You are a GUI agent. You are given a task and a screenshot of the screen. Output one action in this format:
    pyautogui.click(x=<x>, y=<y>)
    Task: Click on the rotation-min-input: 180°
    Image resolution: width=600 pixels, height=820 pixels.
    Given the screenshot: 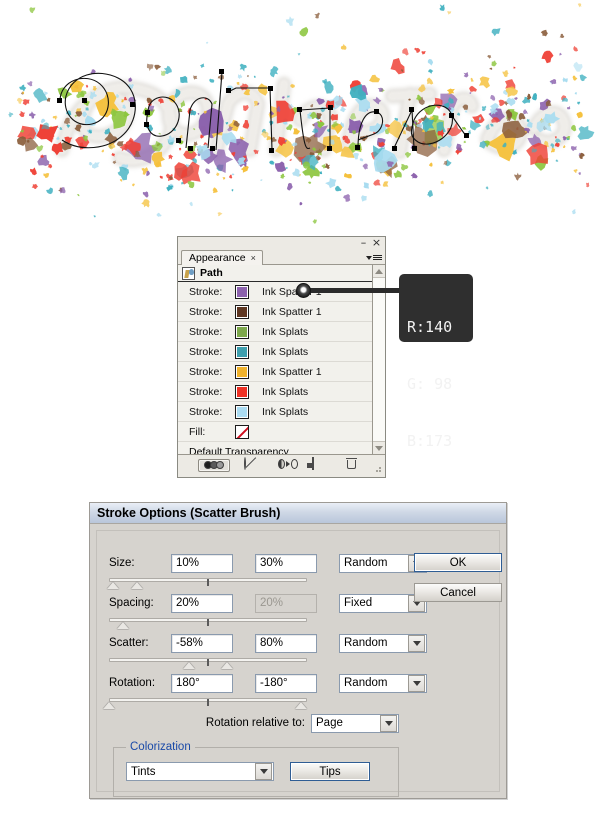 What is the action you would take?
    pyautogui.click(x=202, y=683)
    